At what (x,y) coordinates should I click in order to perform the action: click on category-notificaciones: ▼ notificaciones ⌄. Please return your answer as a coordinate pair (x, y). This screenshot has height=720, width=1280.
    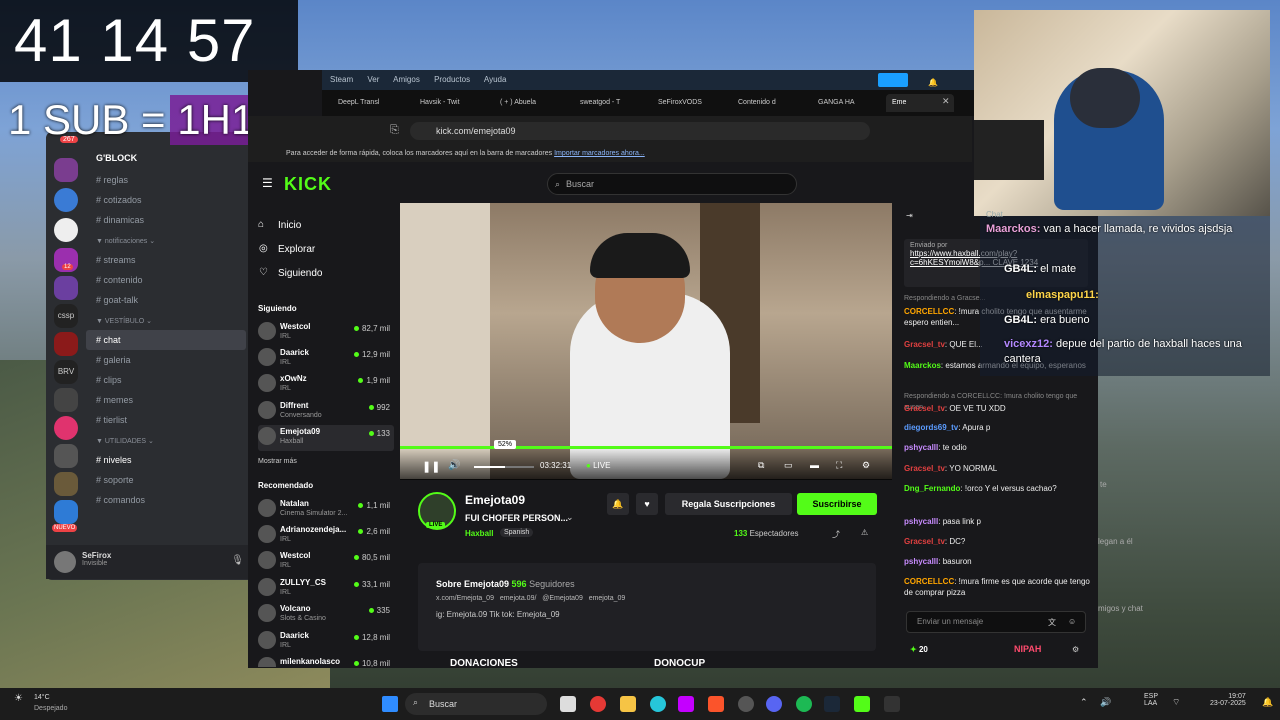
    Looking at the image, I should click on (166, 242).